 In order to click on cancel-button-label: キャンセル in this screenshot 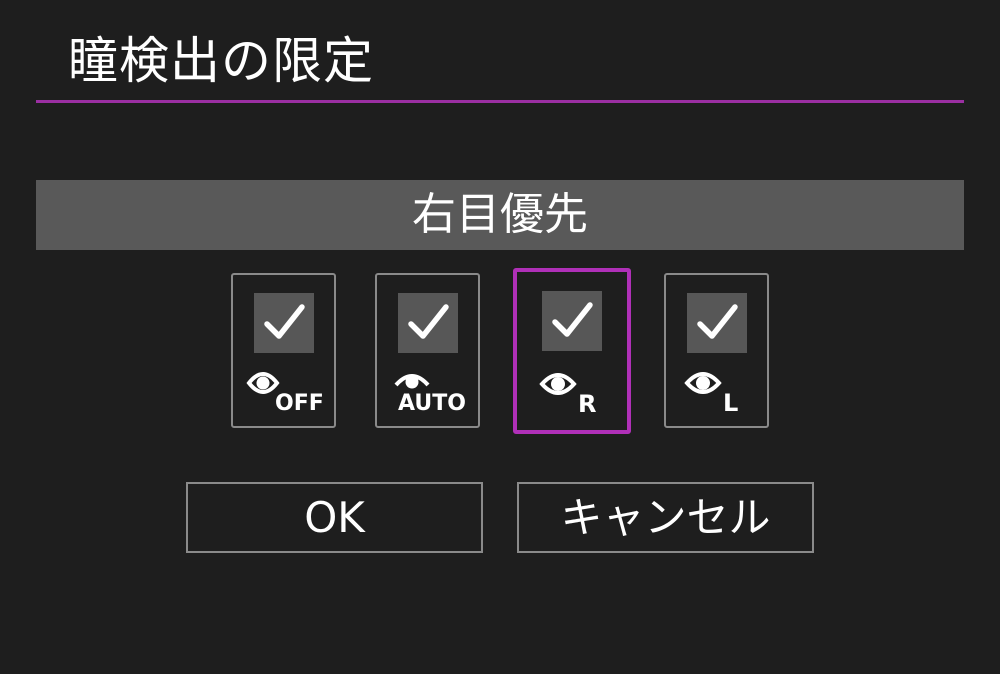, I will do `click(665, 517)`.